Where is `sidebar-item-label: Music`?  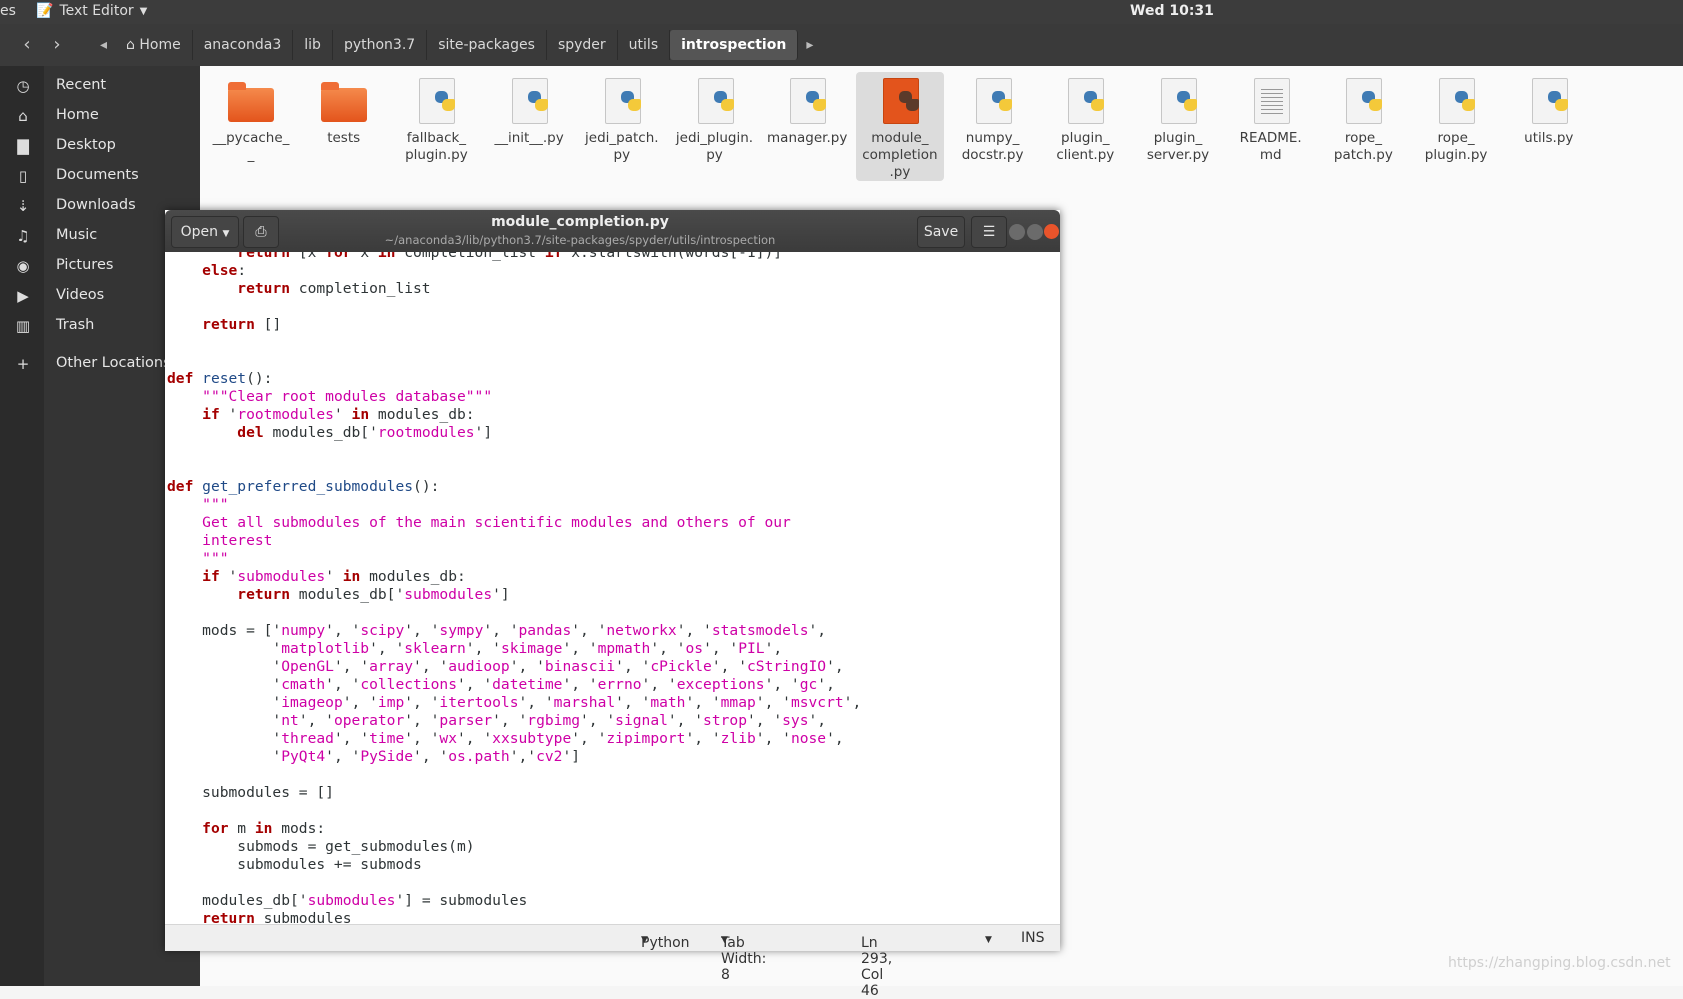 sidebar-item-label: Music is located at coordinates (77, 235).